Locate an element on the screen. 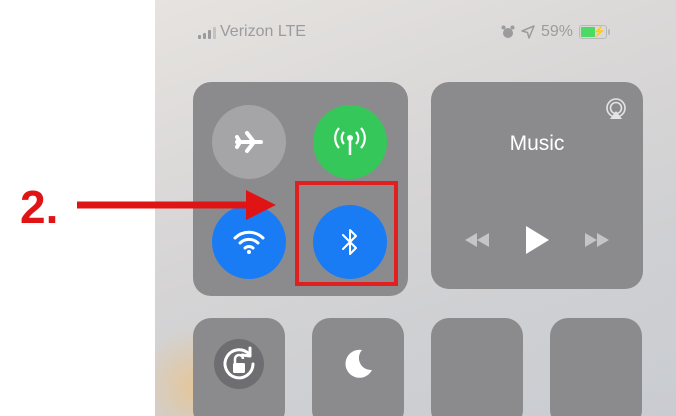  cellular-data-toggle is located at coordinates (350, 142).